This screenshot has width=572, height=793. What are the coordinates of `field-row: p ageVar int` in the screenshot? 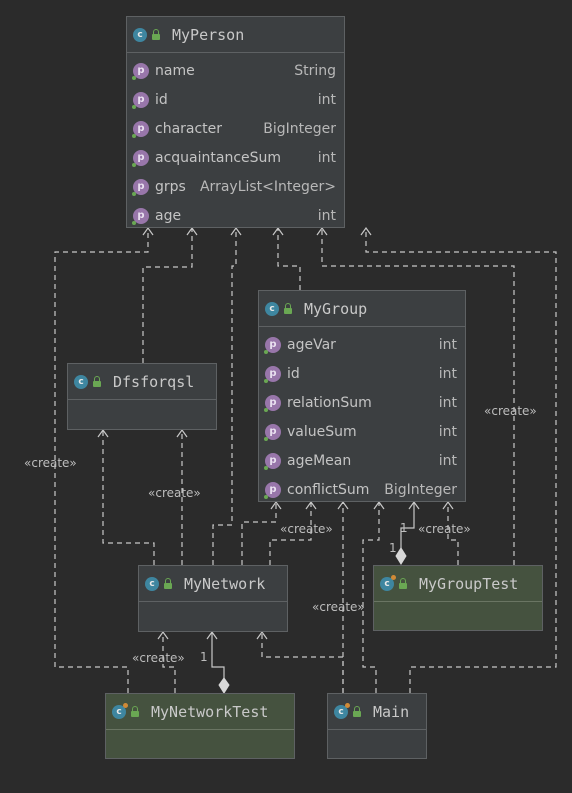 It's located at (362, 344).